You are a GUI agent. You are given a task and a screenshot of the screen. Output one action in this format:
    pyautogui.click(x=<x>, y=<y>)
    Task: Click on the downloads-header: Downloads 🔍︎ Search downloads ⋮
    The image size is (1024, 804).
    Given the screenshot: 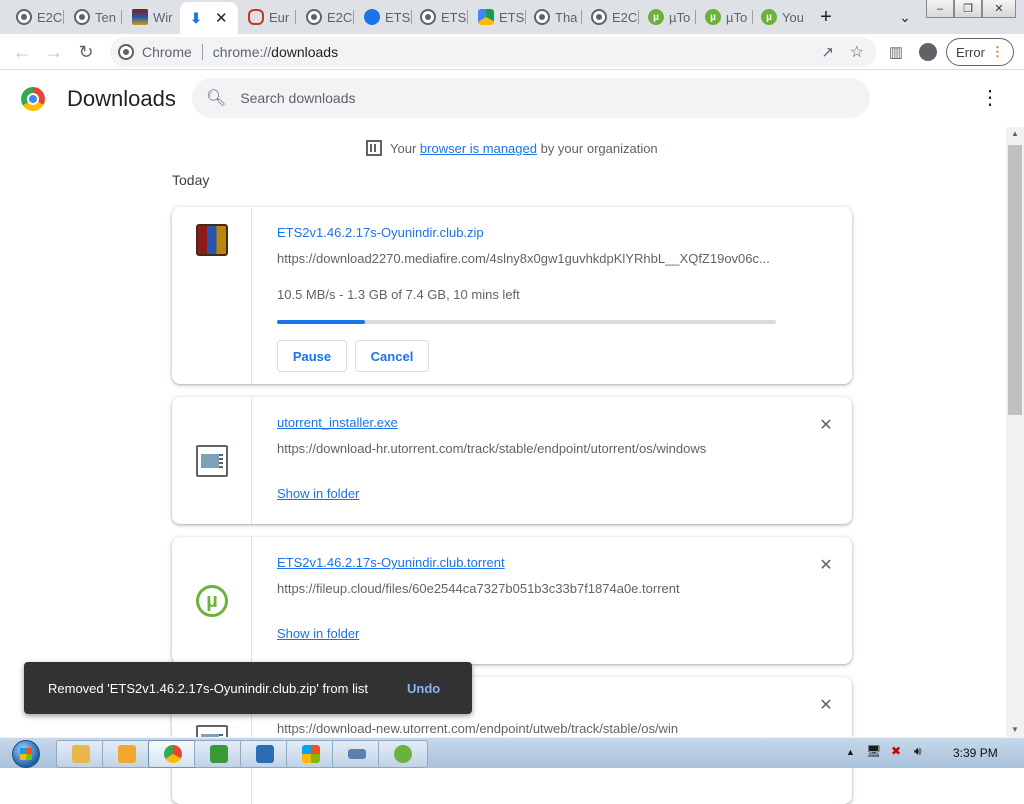 What is the action you would take?
    pyautogui.click(x=503, y=99)
    